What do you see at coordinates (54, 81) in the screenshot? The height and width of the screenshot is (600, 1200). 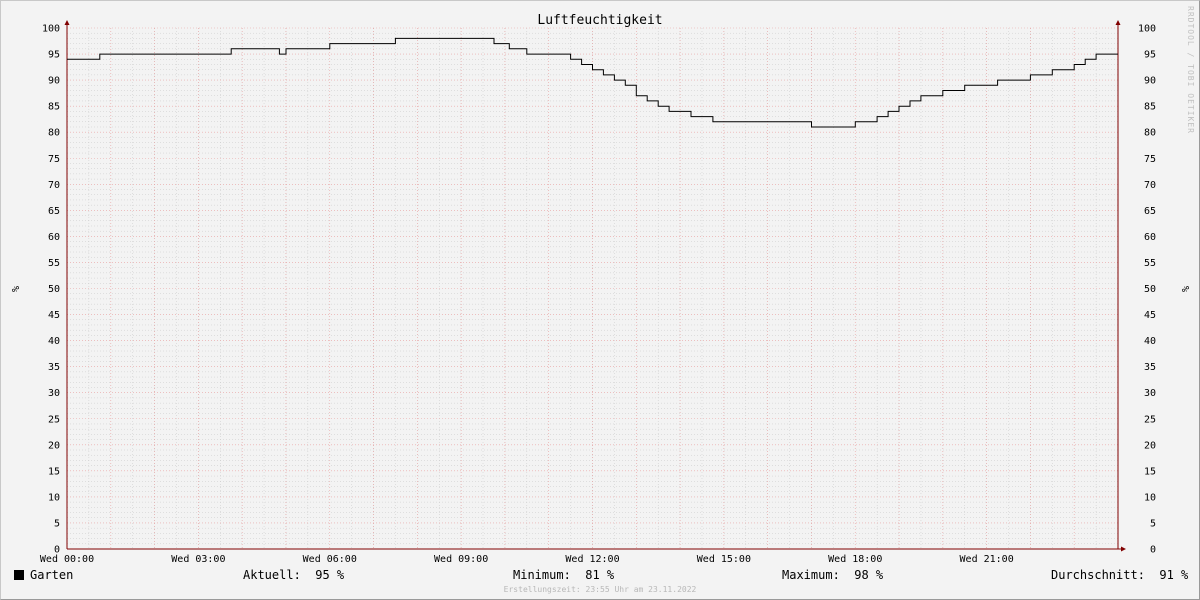 I see `y-tick-label-left: 90` at bounding box center [54, 81].